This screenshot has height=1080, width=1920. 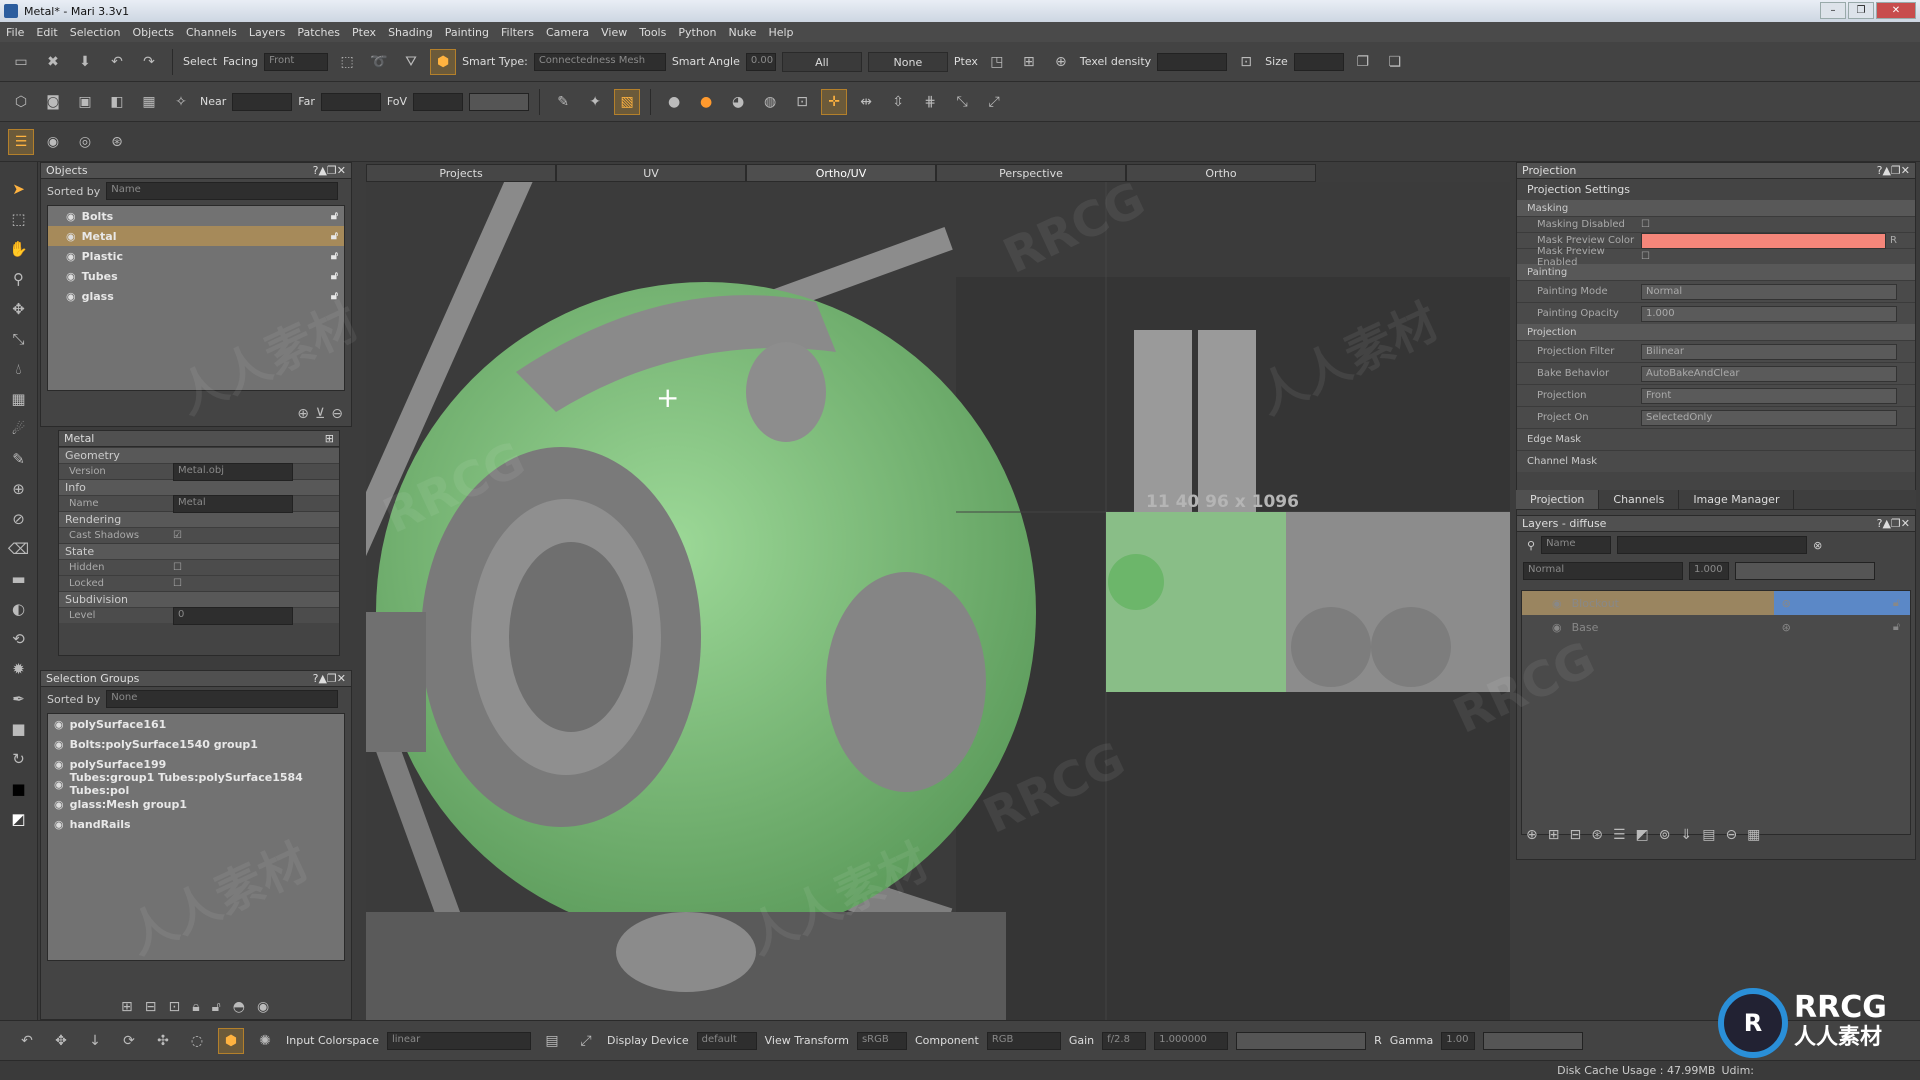 I want to click on gradient-tool-icon: ◐, so click(x=18, y=609).